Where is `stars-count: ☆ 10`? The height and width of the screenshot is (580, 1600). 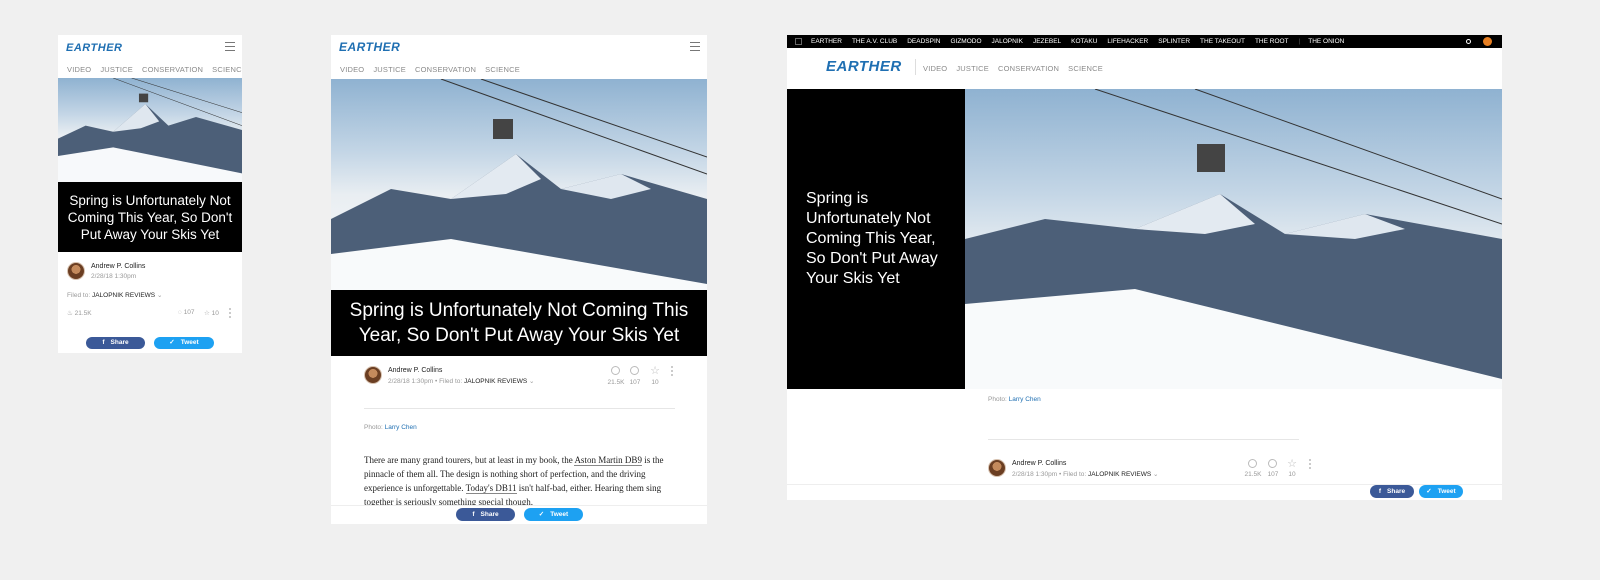 stars-count: ☆ 10 is located at coordinates (211, 313).